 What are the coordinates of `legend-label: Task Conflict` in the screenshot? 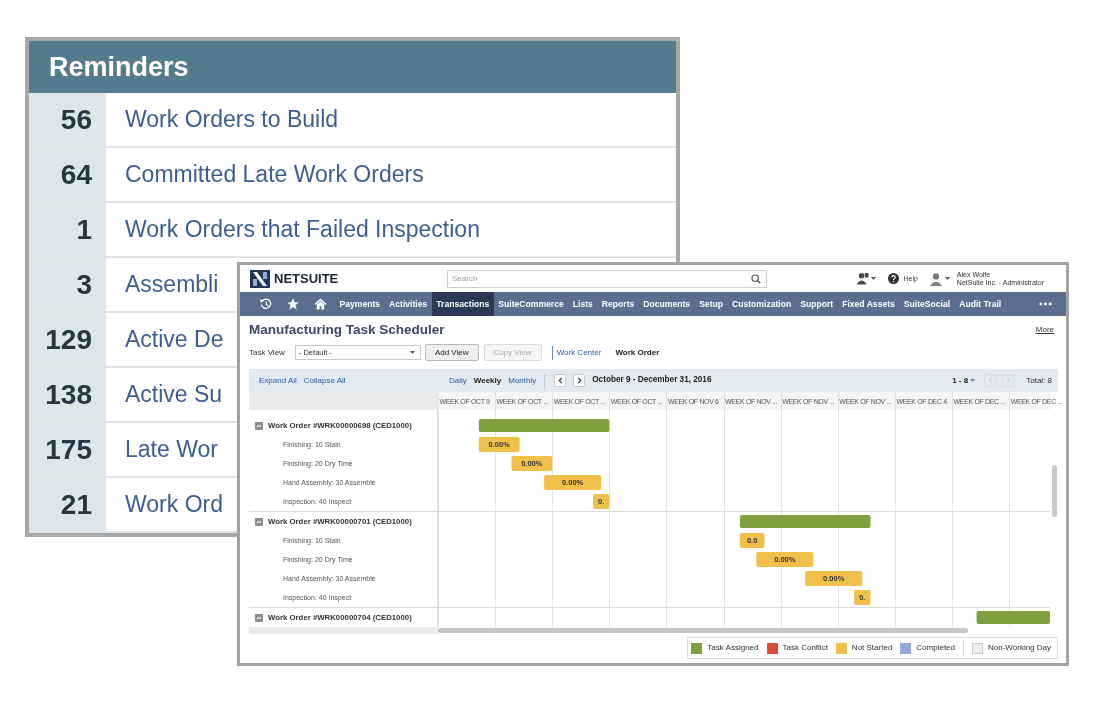 It's located at (805, 648).